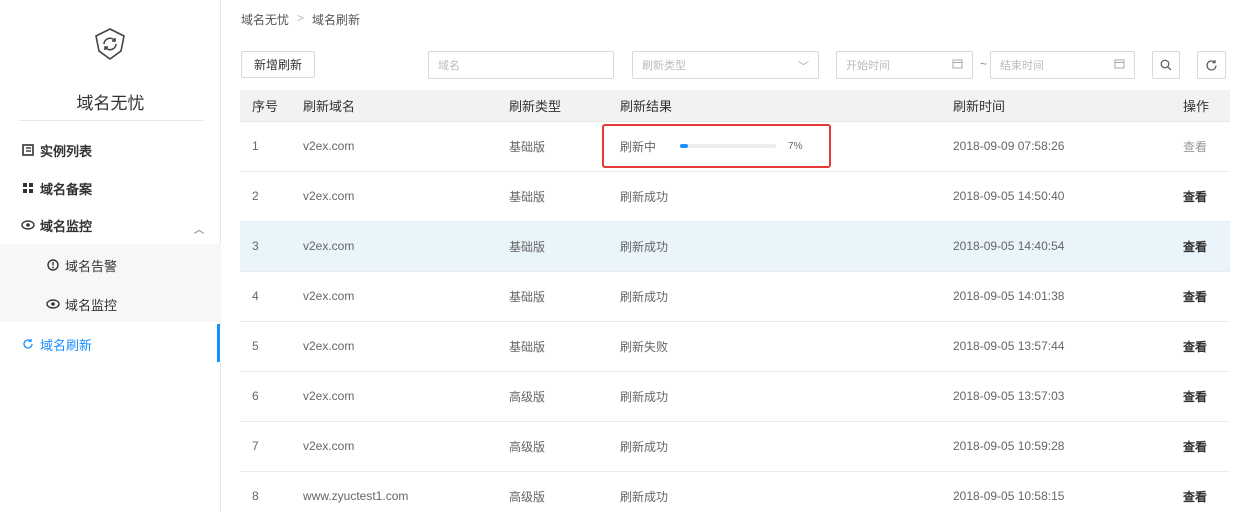  I want to click on refresh-type-select: 刷新类型 ﹀, so click(725, 65).